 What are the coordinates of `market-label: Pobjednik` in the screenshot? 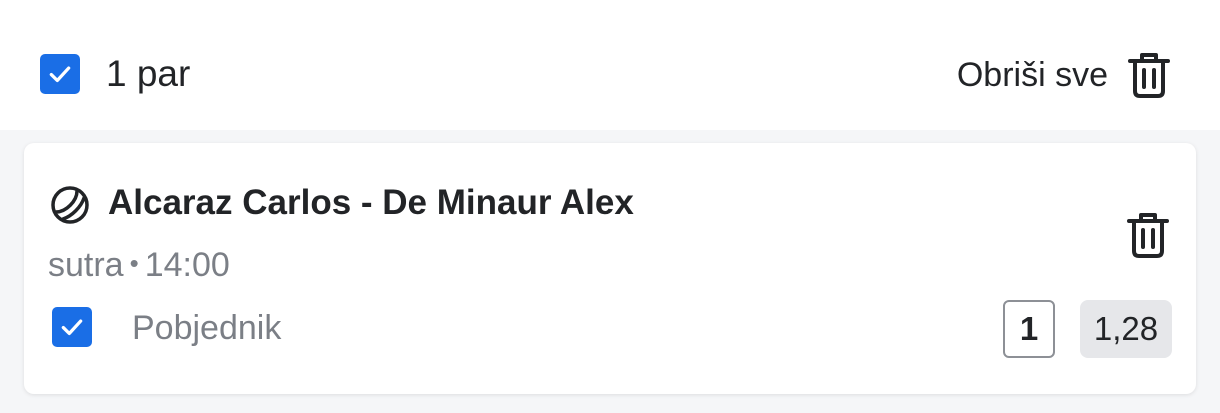 It's located at (207, 328).